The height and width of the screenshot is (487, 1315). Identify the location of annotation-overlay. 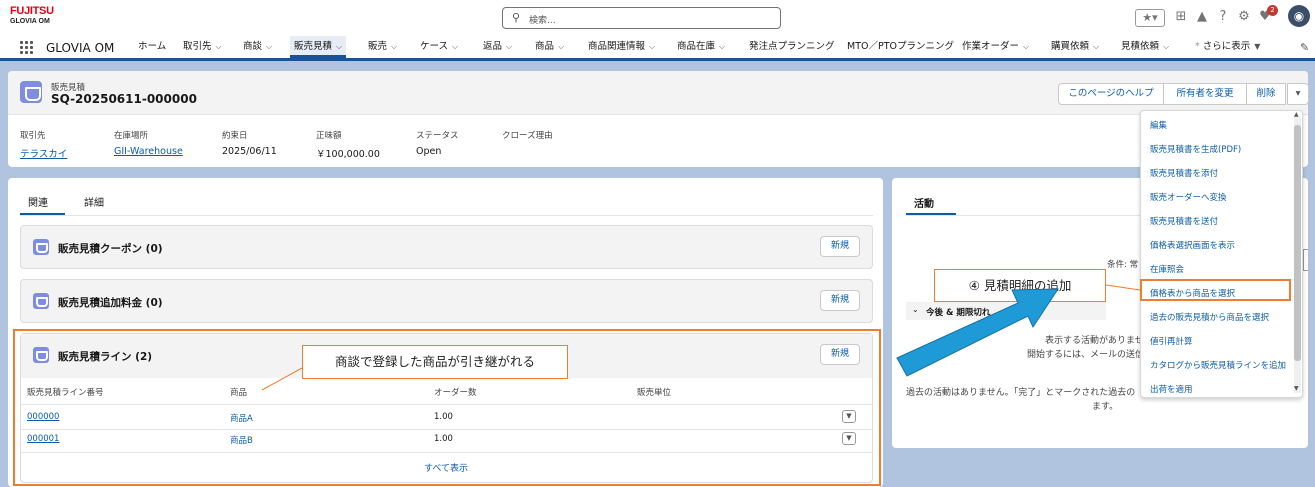
(701, 337).